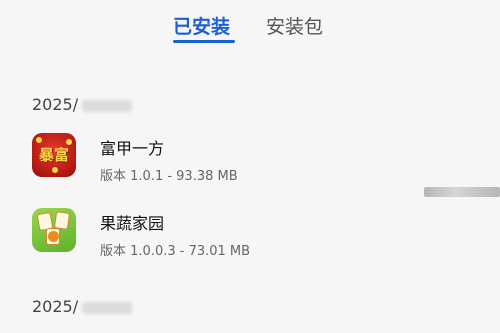 This screenshot has width=500, height=333. Describe the element at coordinates (54, 230) in the screenshot. I see `guoshujiayuan-app-icon` at that location.